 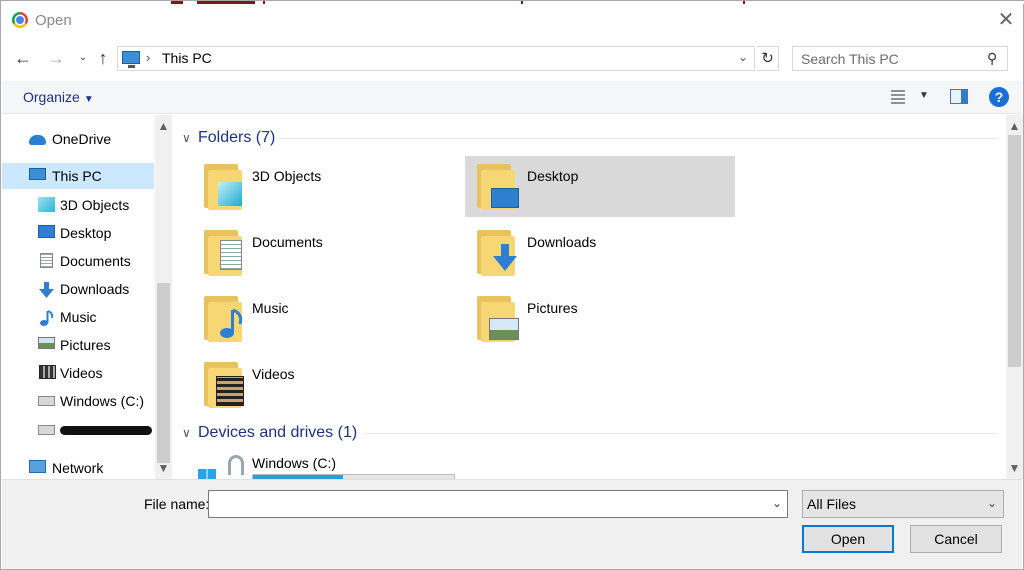 I want to click on nav-item-this-pc: This PC, so click(x=78, y=176).